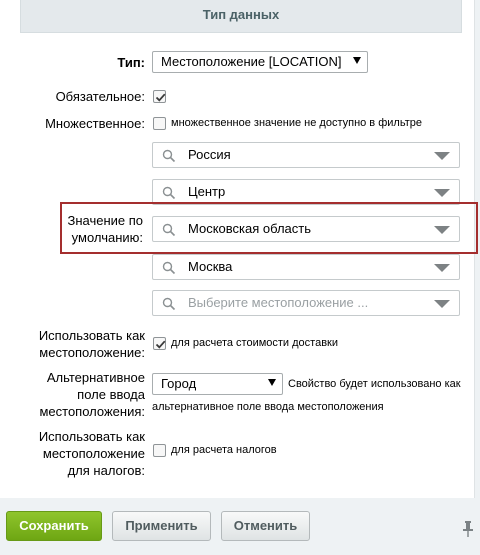 The image size is (480, 555). I want to click on tax-location-note: для расчета налогов, so click(224, 450).